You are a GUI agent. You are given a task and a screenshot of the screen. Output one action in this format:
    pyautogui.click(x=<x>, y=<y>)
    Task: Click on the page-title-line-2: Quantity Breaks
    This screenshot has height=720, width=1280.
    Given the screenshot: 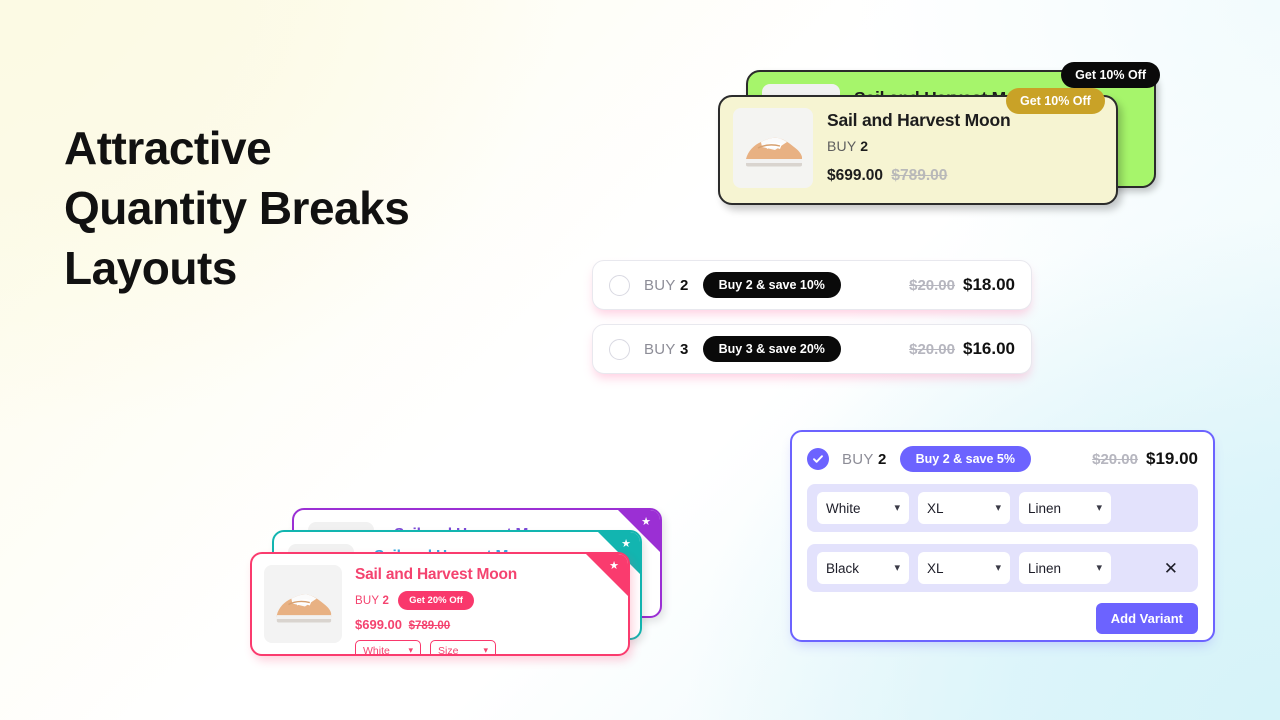 What is the action you would take?
    pyautogui.click(x=237, y=208)
    